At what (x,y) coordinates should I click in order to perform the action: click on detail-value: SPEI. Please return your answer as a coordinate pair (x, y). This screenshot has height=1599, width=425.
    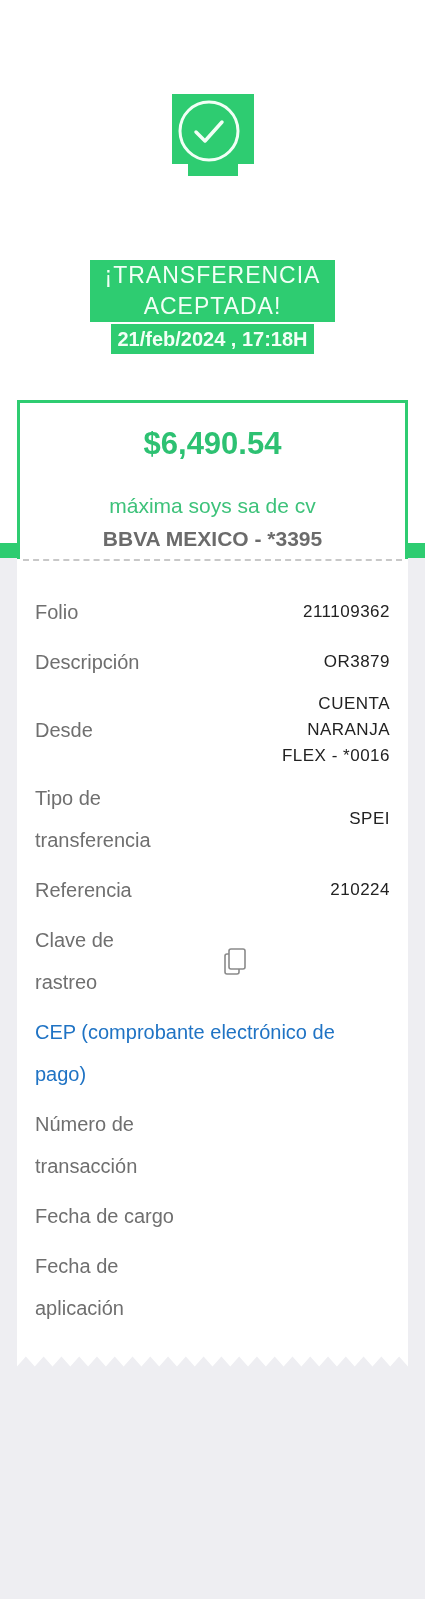
    Looking at the image, I should click on (369, 818).